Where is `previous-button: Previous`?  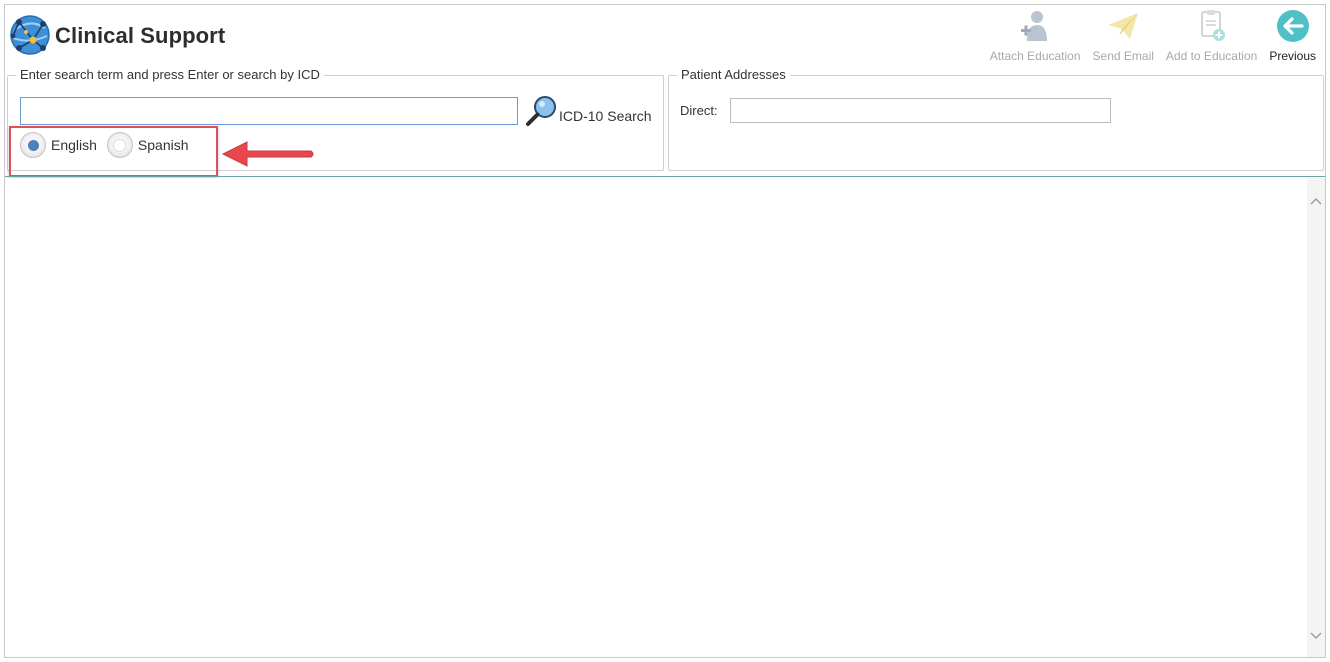
previous-button: Previous is located at coordinates (1292, 37).